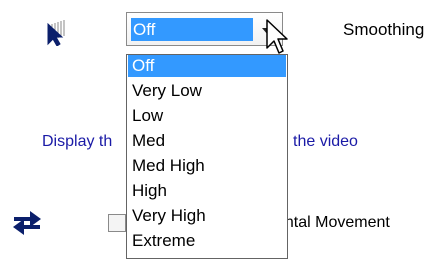 The height and width of the screenshot is (263, 445). What do you see at coordinates (207, 166) in the screenshot?
I see `dropdown-option-med-high: Med High` at bounding box center [207, 166].